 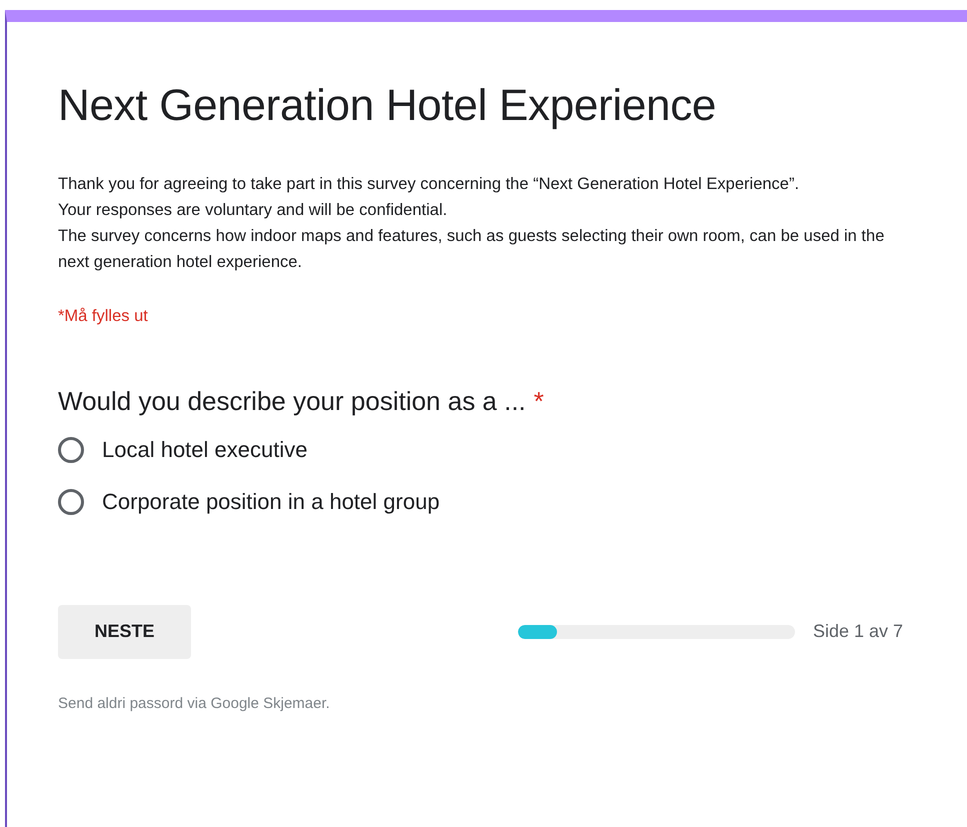 I want to click on footer-note: Send aldri passord via Google Skjemaer., so click(x=194, y=703).